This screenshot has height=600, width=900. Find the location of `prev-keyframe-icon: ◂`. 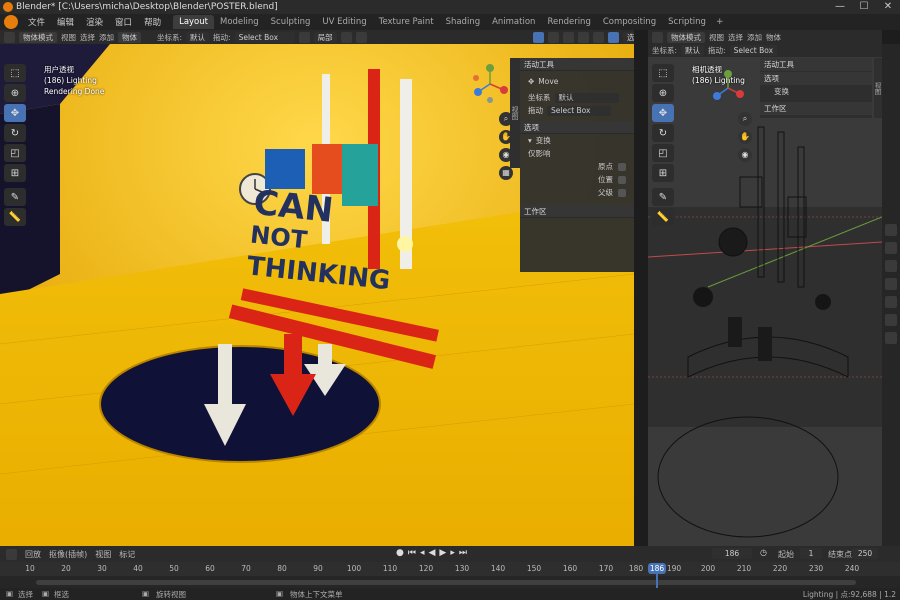

prev-keyframe-icon: ◂ is located at coordinates (422, 553).